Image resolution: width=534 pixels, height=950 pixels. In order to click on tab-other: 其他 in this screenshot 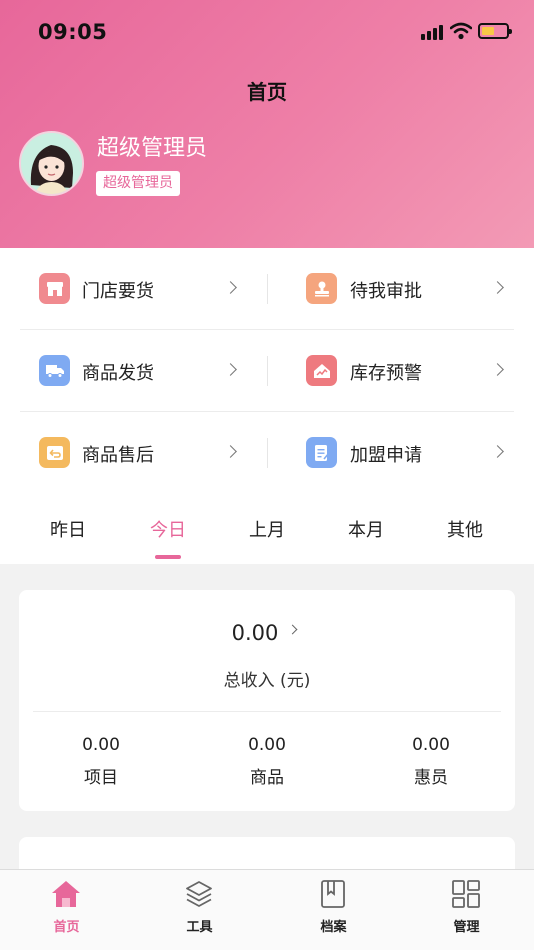, I will do `click(465, 529)`.